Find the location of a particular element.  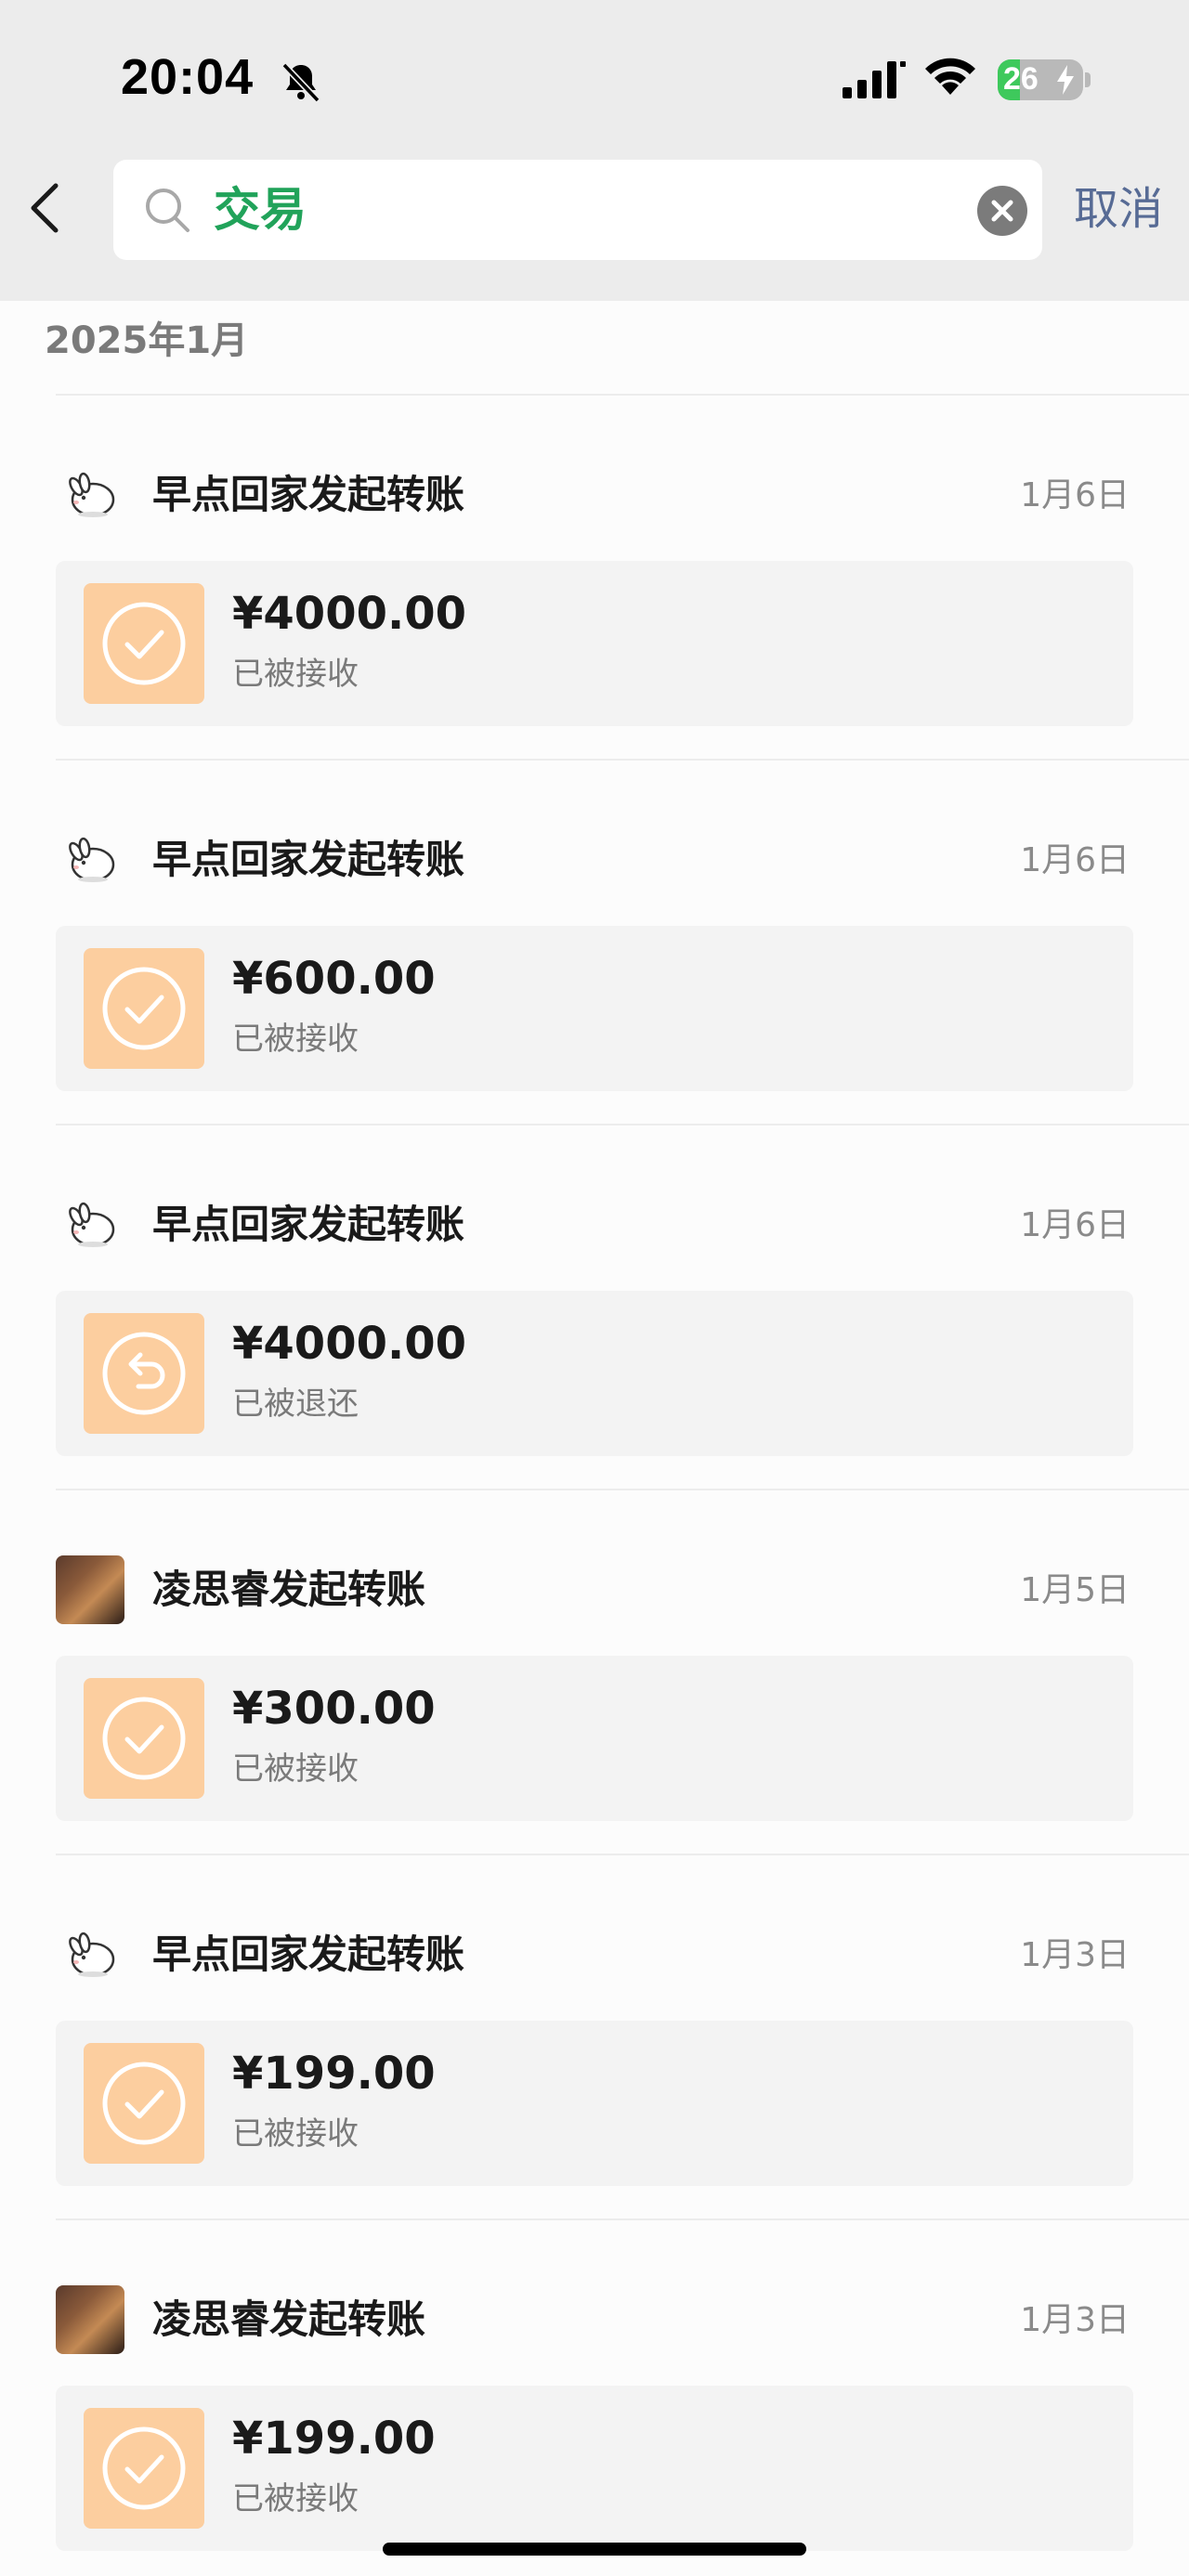

transfer-status: 已被退还 is located at coordinates (295, 1404).